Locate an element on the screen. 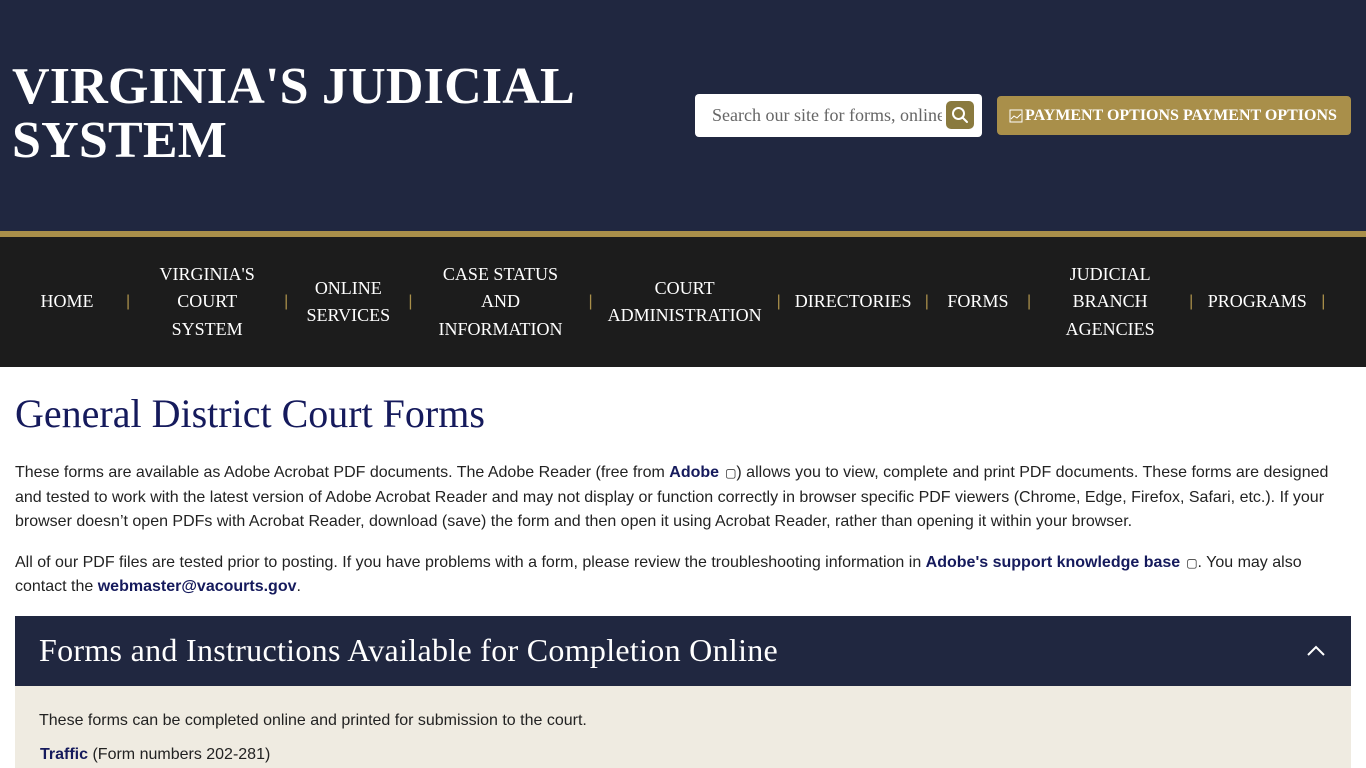 This screenshot has width=1366, height=768. webmaster-email-link: webmaster@vacourts.gov is located at coordinates (197, 586).